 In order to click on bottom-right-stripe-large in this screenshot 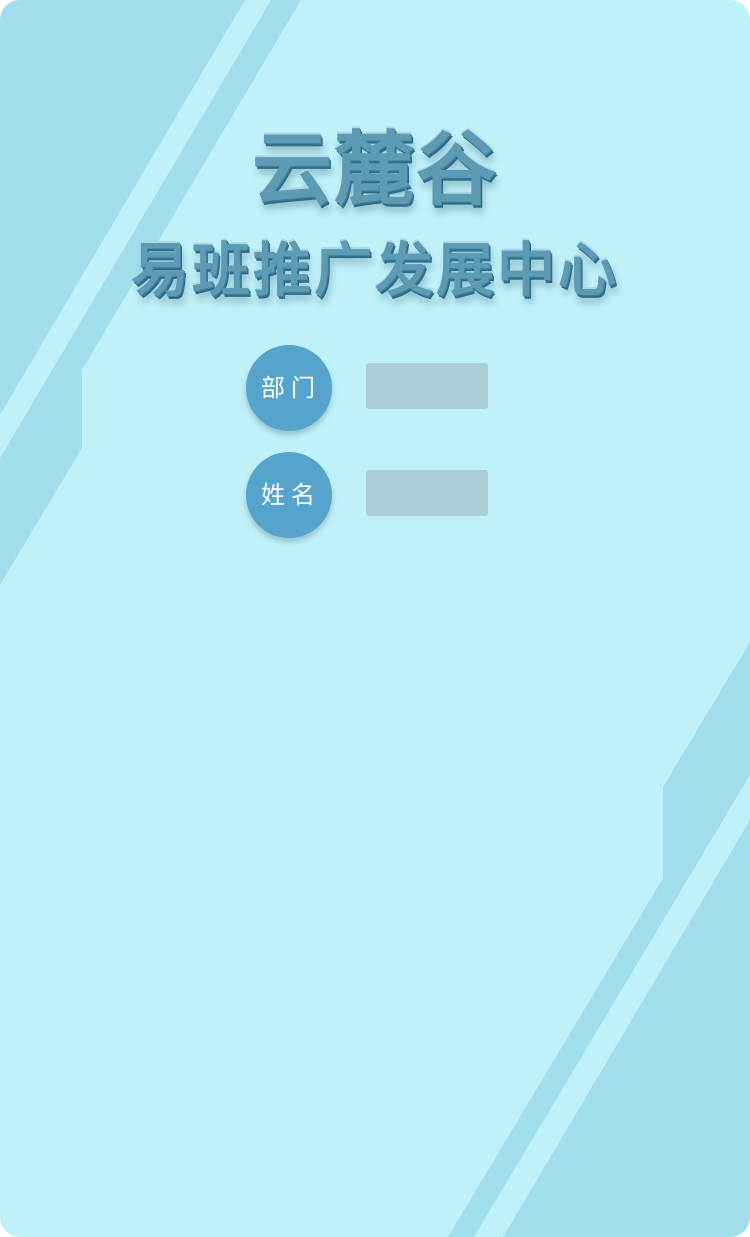, I will do `click(626, 1028)`.